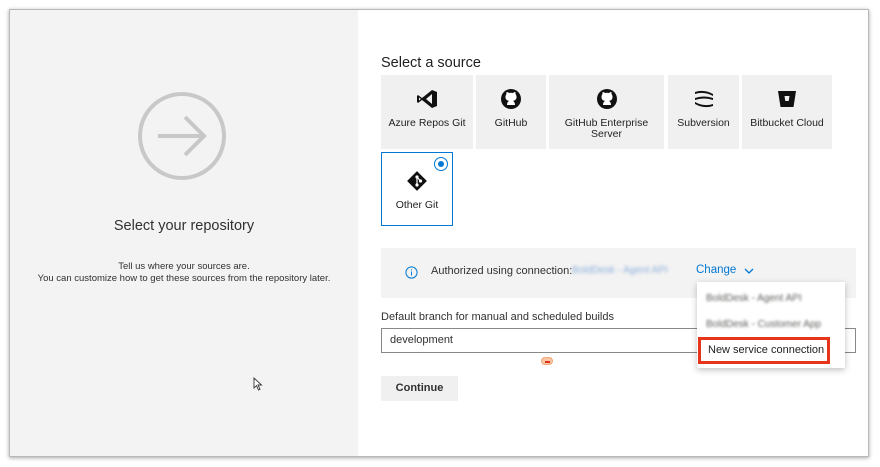 The height and width of the screenshot is (467, 880). I want to click on dropdown-item: BoldDesk - Customer App, so click(763, 324).